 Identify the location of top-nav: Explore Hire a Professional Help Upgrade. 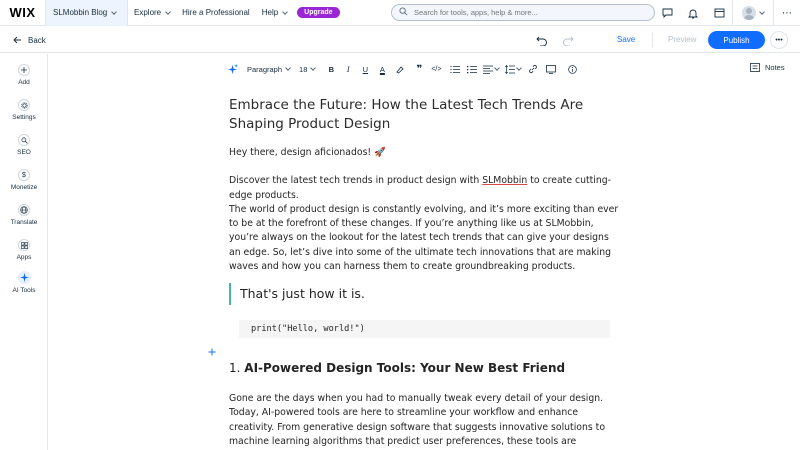
(234, 13).